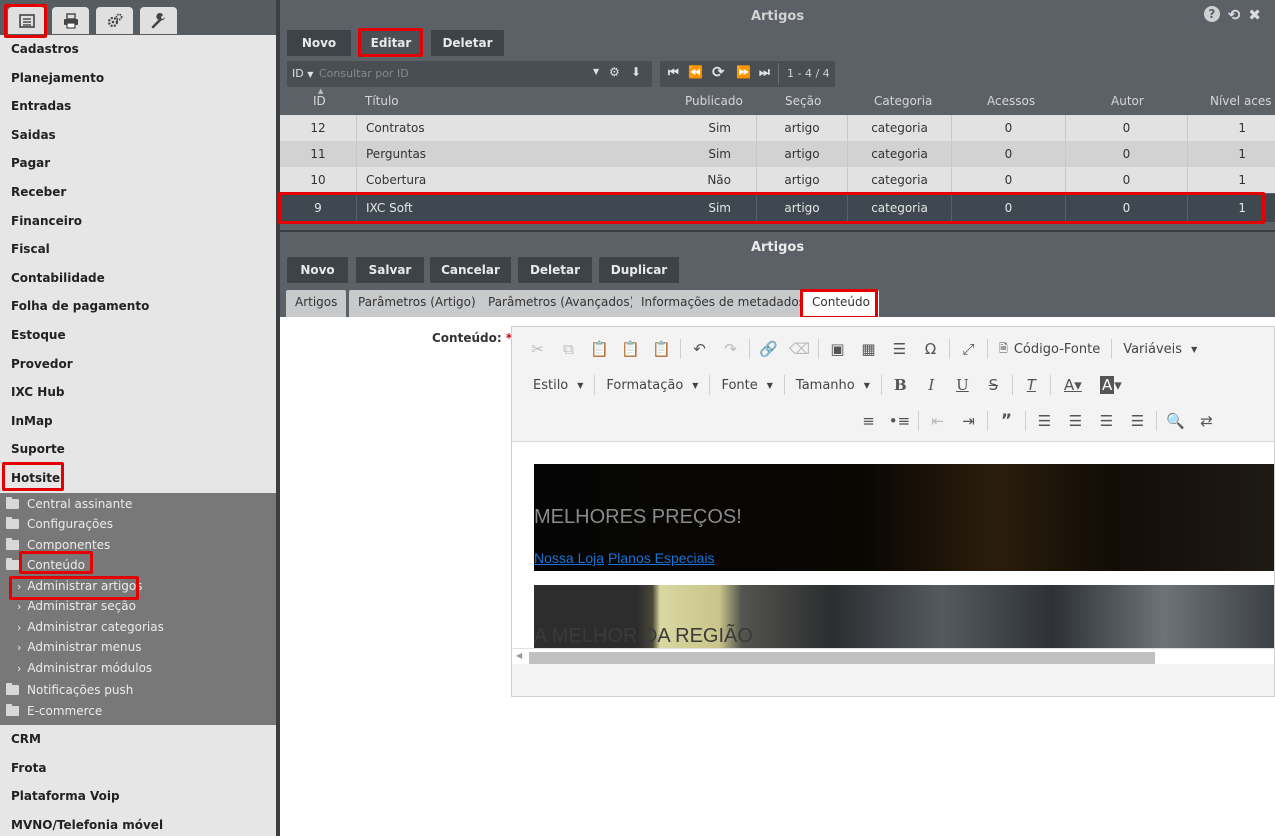 This screenshot has height=836, width=1275. What do you see at coordinates (777, 180) in the screenshot?
I see `table-row: 10 Cobertura Não artigo categoria 0 0 1` at bounding box center [777, 180].